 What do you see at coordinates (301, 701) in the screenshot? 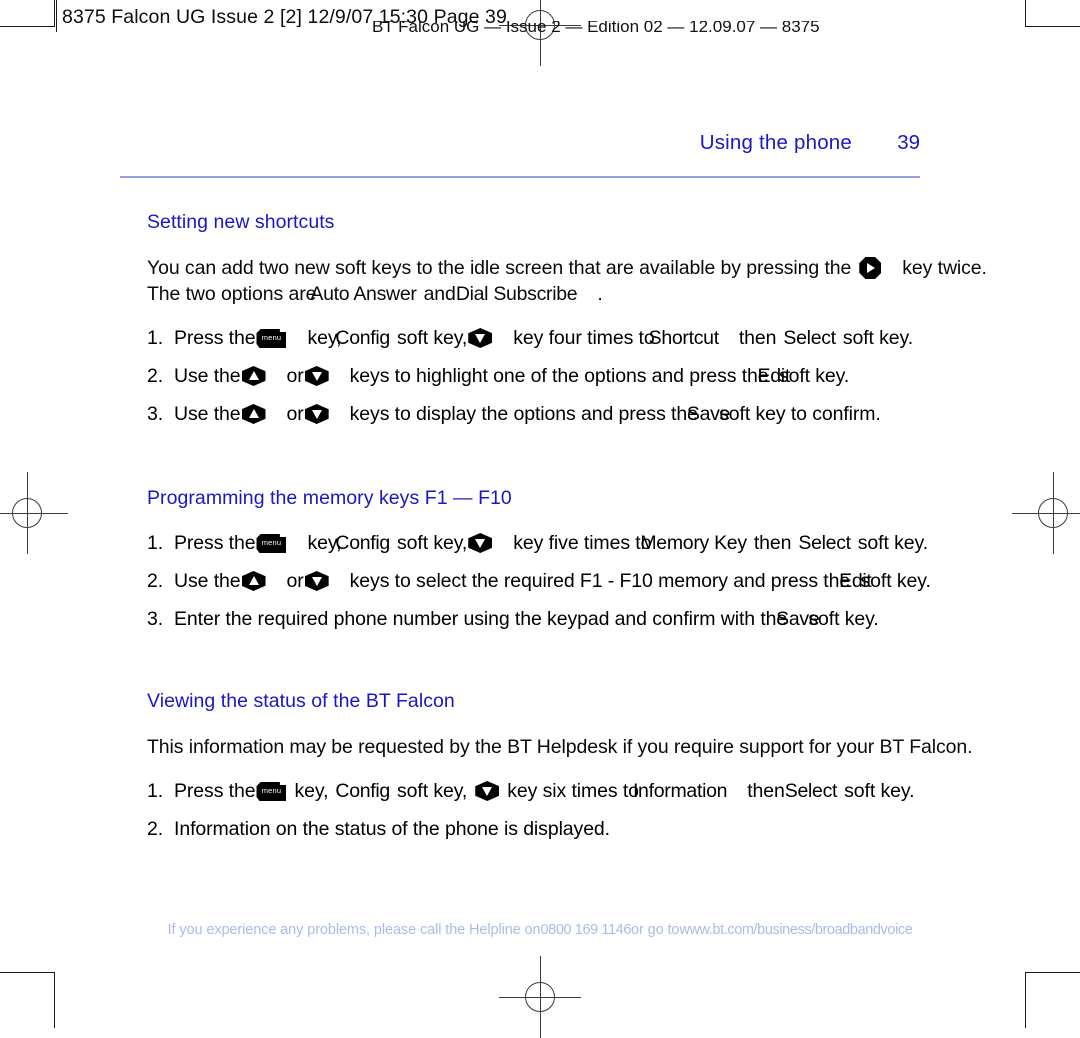
I see `section-heading-status: Viewing the status of the BT Falcon` at bounding box center [301, 701].